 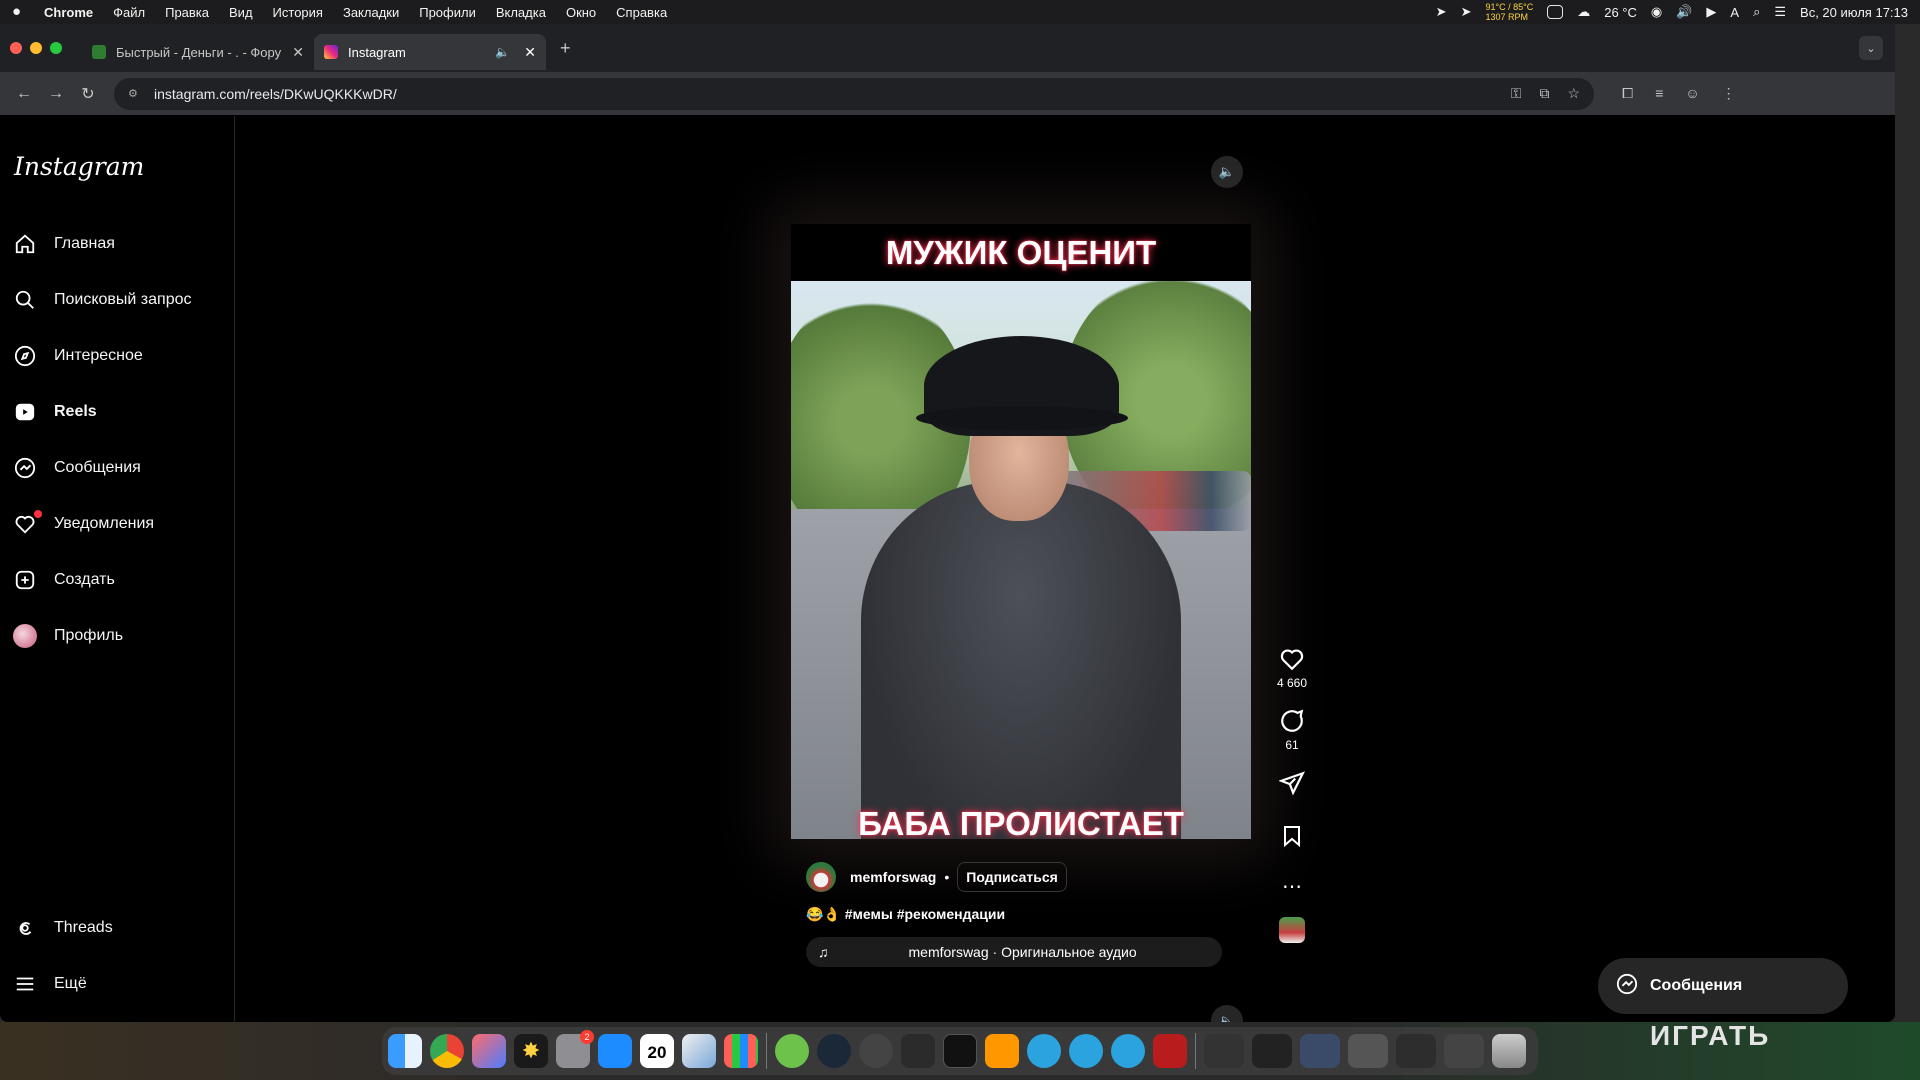 I want to click on like-action: 4 660, so click(x=1292, y=668).